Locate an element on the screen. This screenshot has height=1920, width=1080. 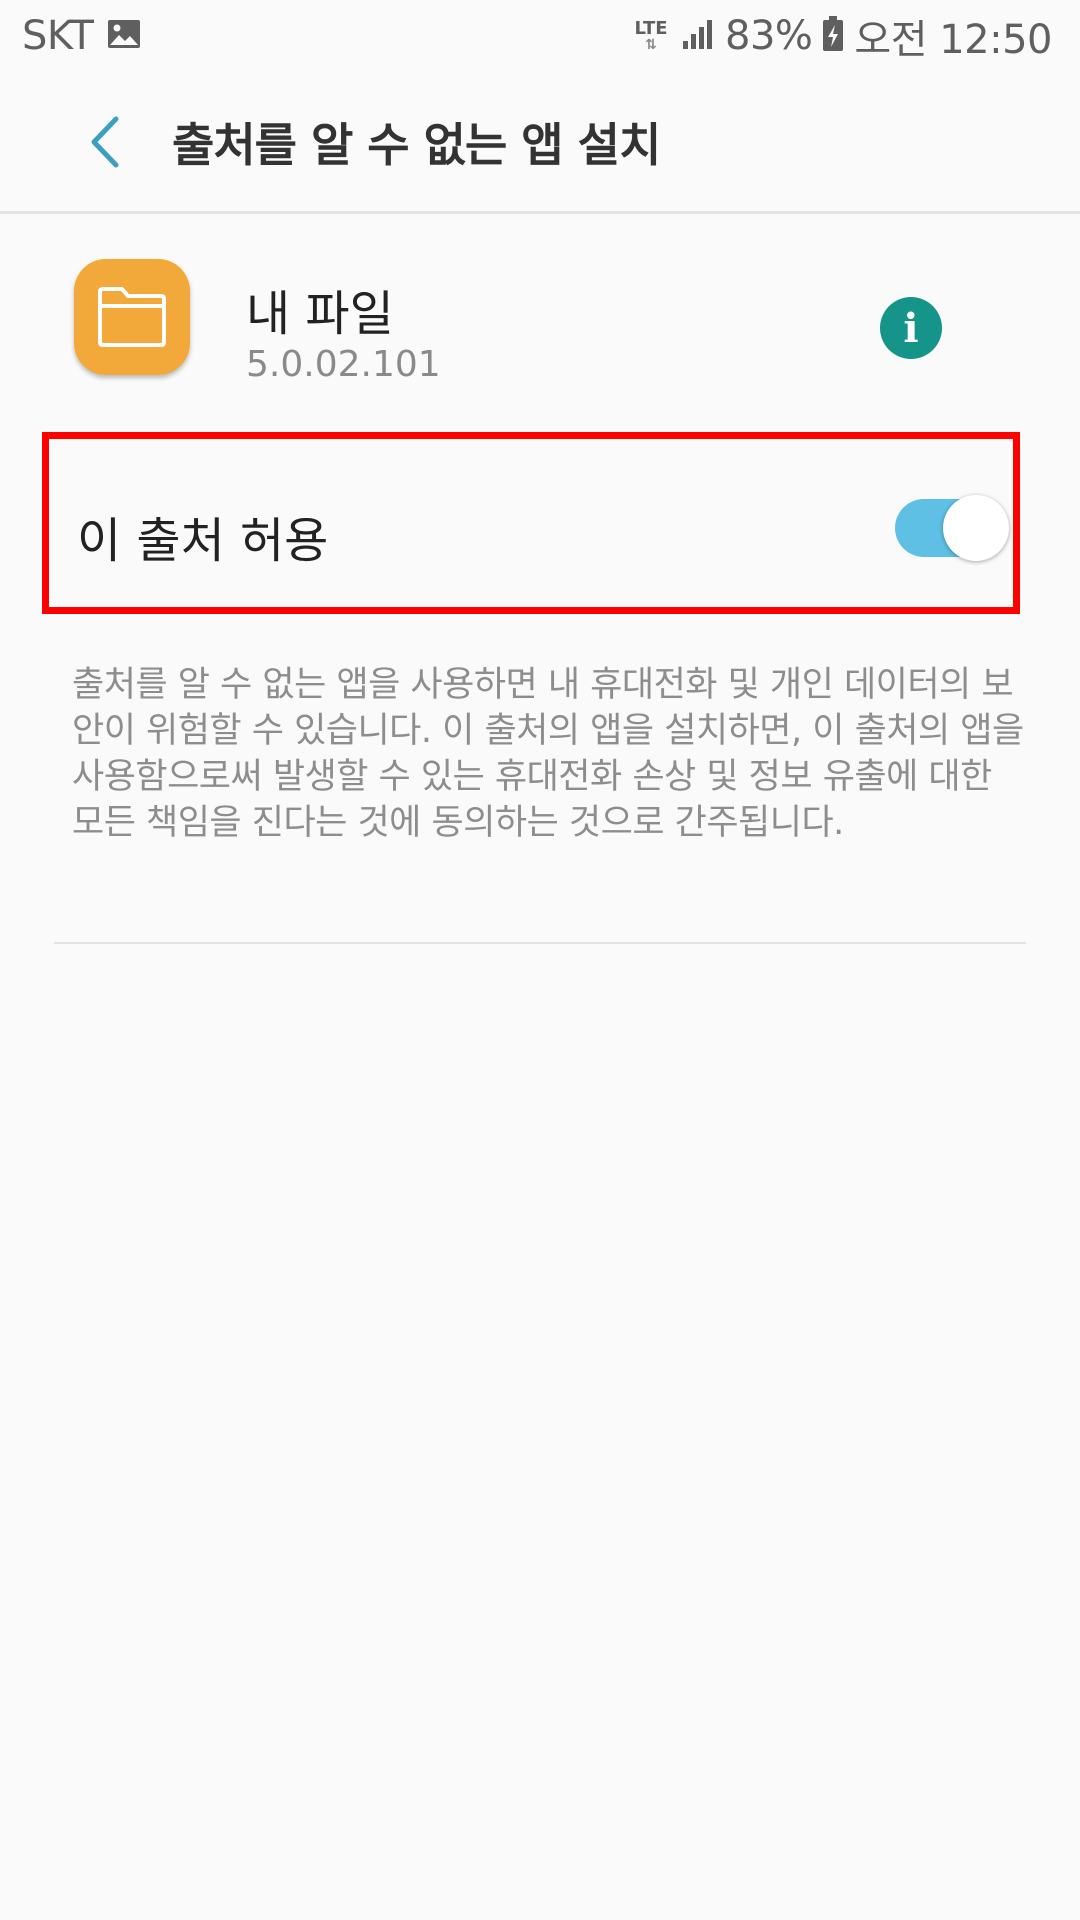
info-icon: i is located at coordinates (911, 328).